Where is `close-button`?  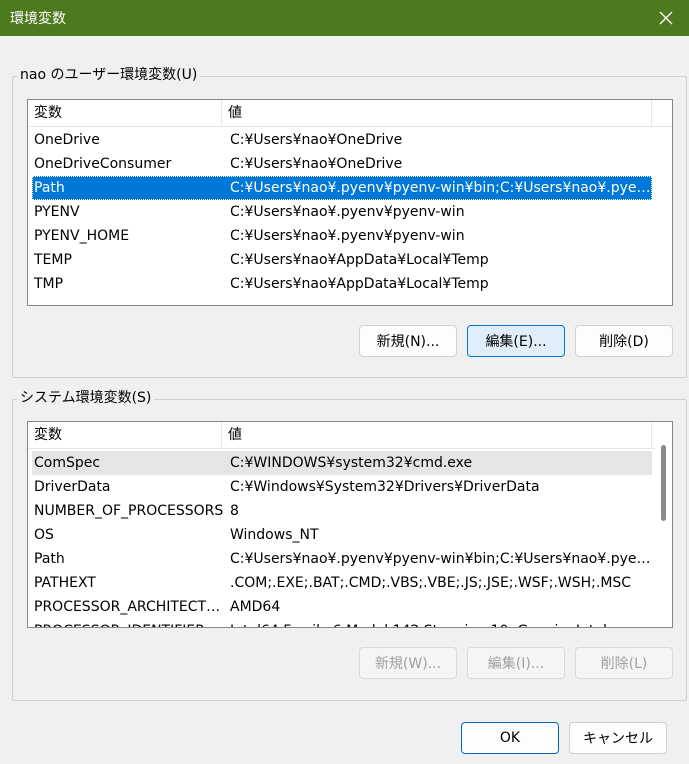 close-button is located at coordinates (666, 18).